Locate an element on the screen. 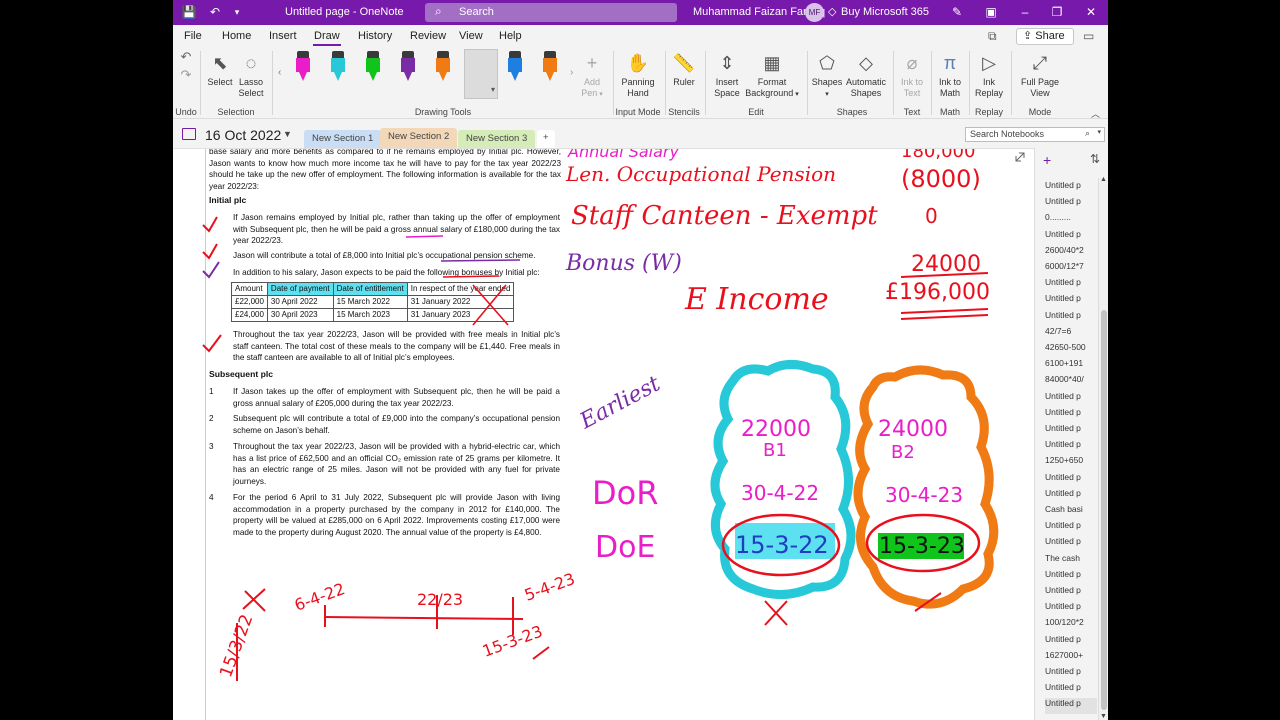 This screenshot has width=1280, height=720. page-list-scrollbar: ▲ ▼ is located at coordinates (1103, 448).